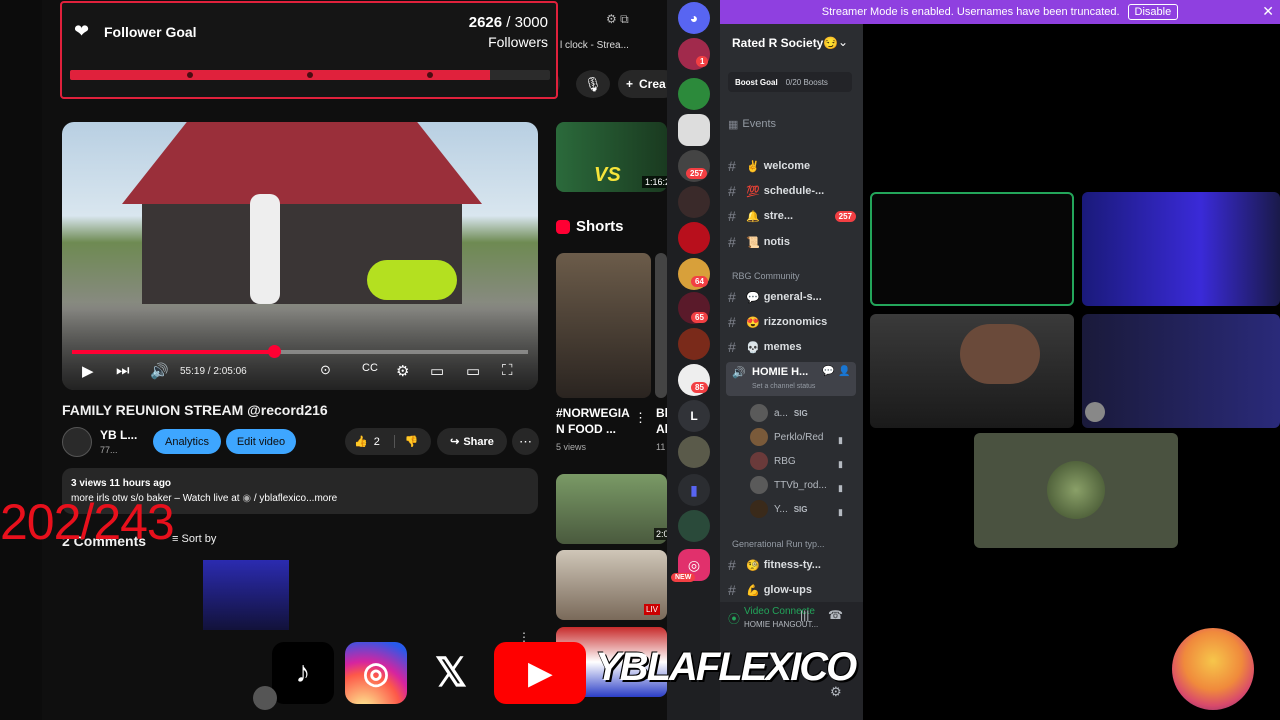  Describe the element at coordinates (123, 370) in the screenshot. I see `next-icon: ⏭` at that location.